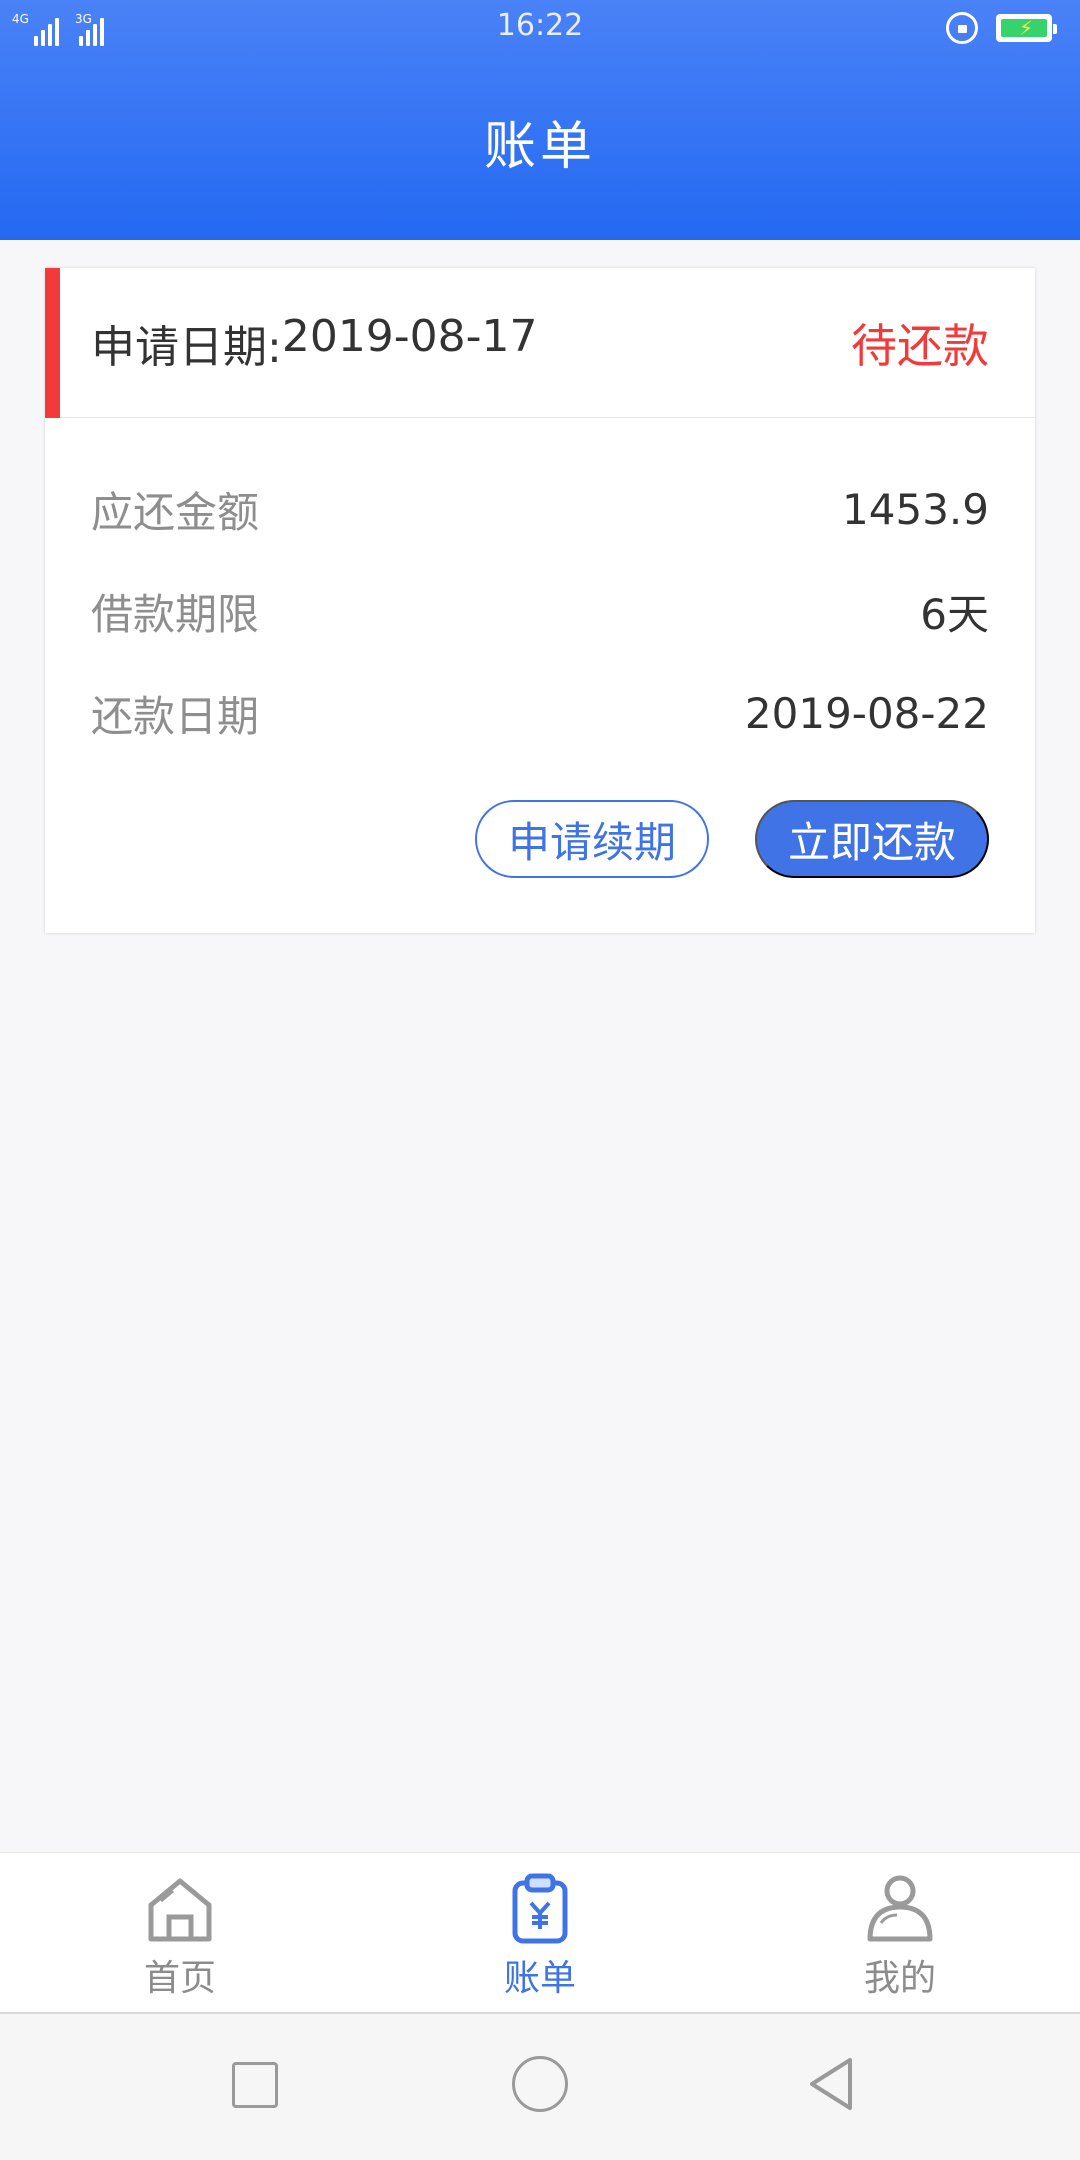 Image resolution: width=1080 pixels, height=2160 pixels. Describe the element at coordinates (831, 2084) in the screenshot. I see `back-icon` at that location.